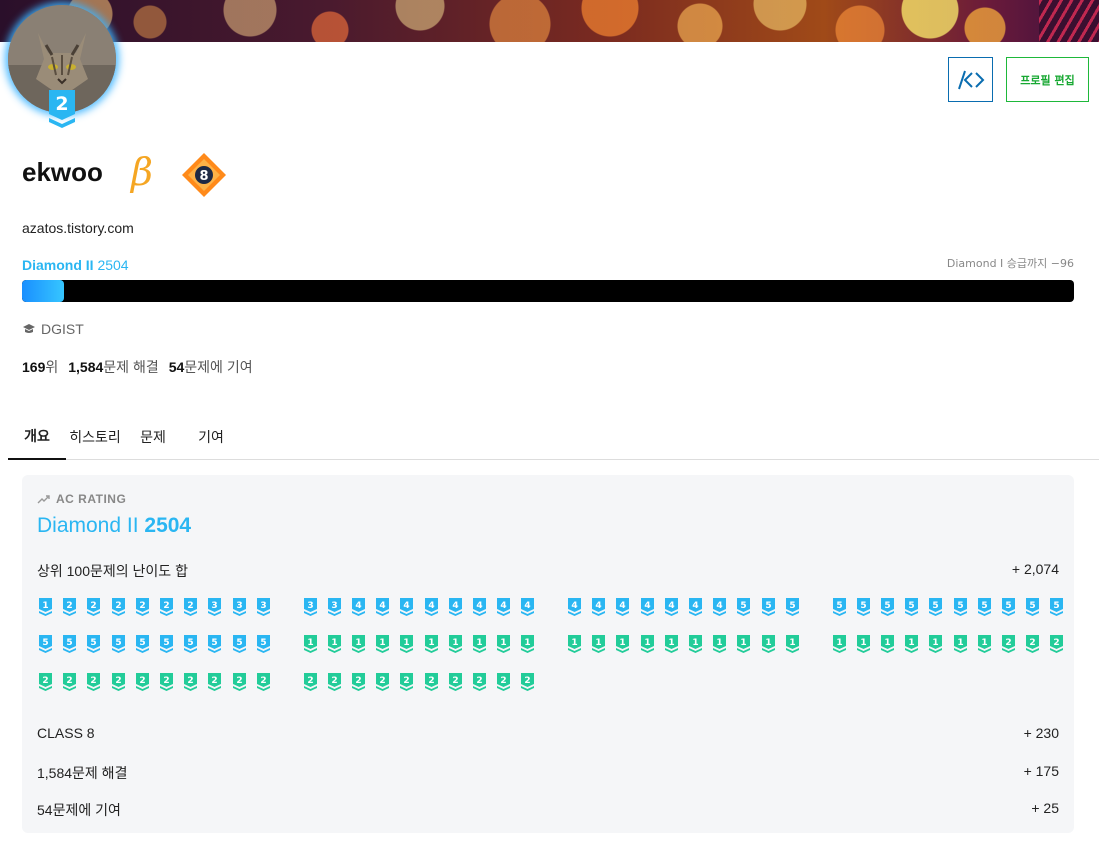 The height and width of the screenshot is (856, 1099). Describe the element at coordinates (95, 436) in the screenshot. I see `tab-history: 히스토리` at that location.